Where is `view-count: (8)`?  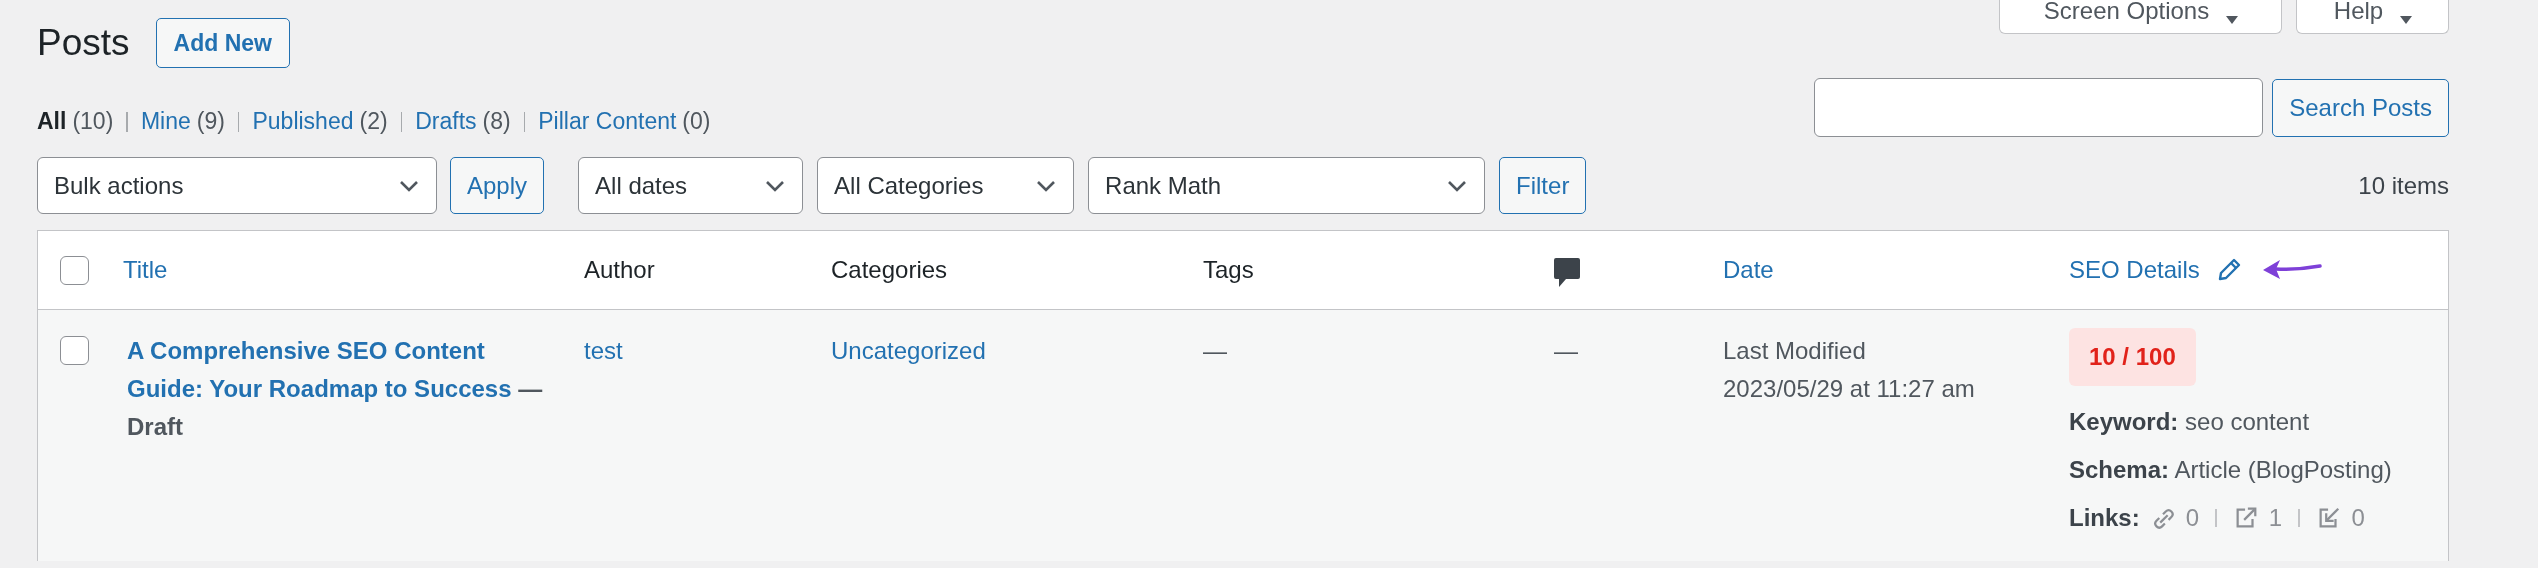 view-count: (8) is located at coordinates (496, 121).